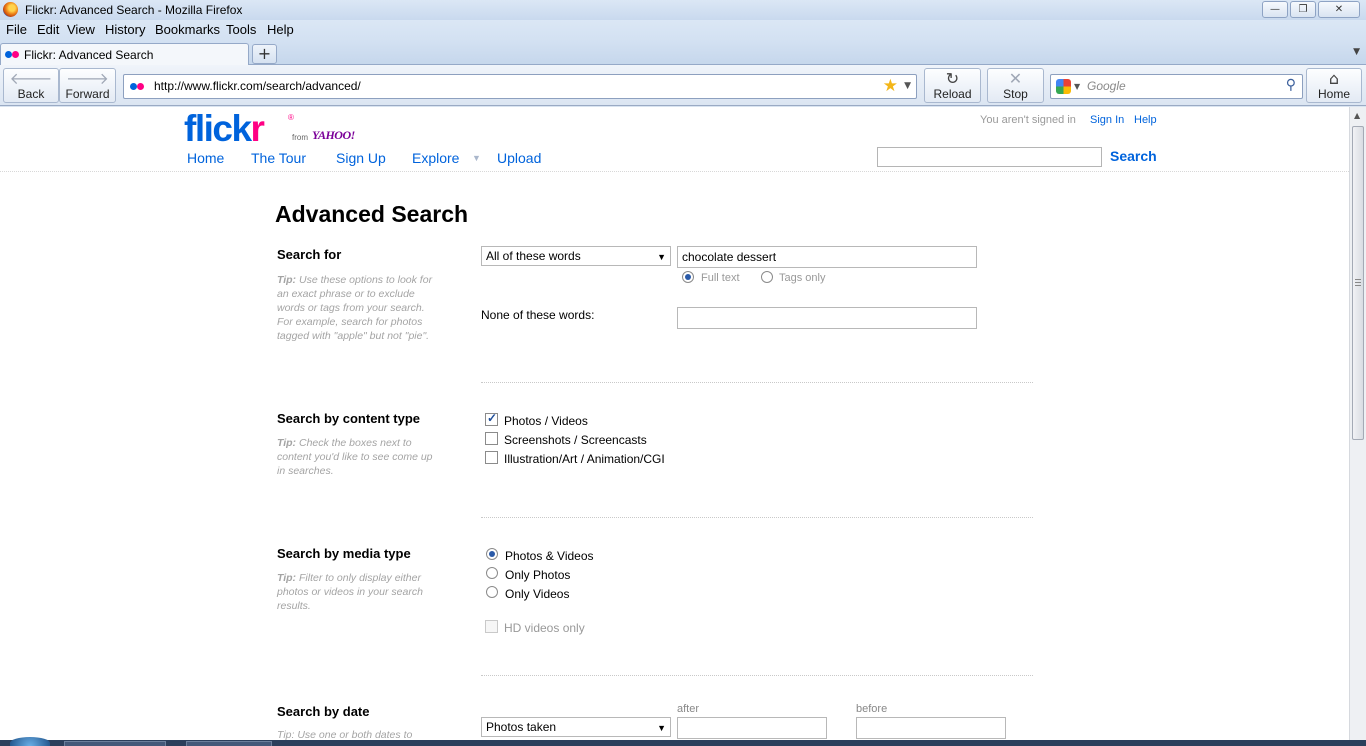 This screenshot has width=1366, height=746. Describe the element at coordinates (1339, 9) in the screenshot. I see `close-window-button: ✕` at that location.